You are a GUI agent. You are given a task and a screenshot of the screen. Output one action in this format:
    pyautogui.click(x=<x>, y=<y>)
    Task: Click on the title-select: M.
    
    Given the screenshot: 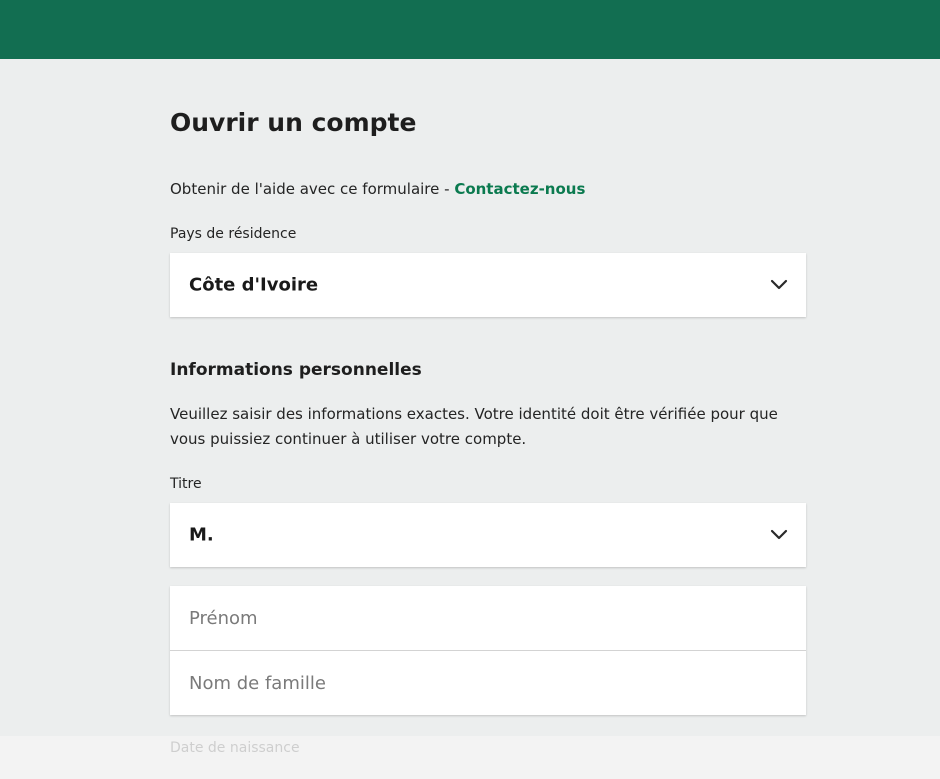 What is the action you would take?
    pyautogui.click(x=488, y=535)
    